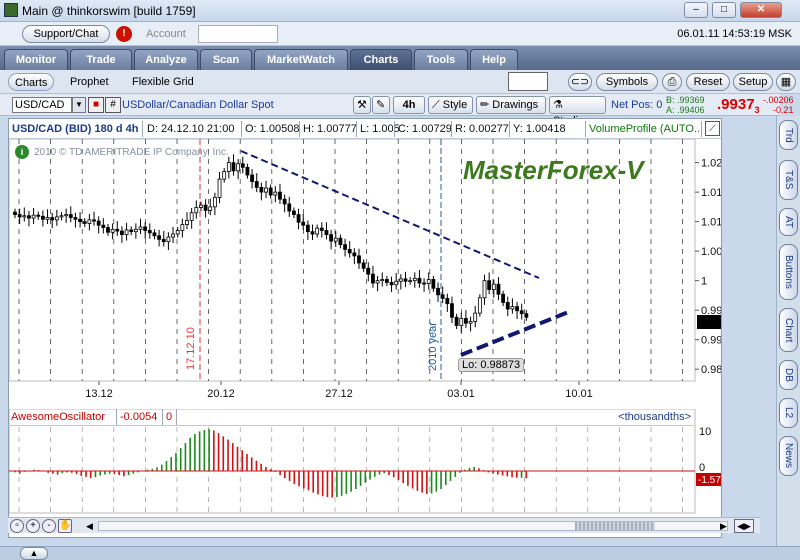 Image resolution: width=800 pixels, height=560 pixels. I want to click on subtab-prophet: Prophet, so click(89, 82).